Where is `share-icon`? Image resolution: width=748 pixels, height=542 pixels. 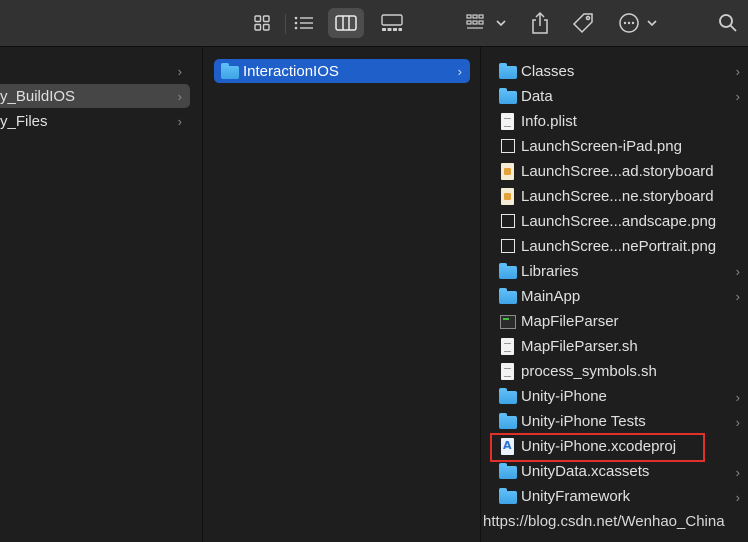 share-icon is located at coordinates (540, 22).